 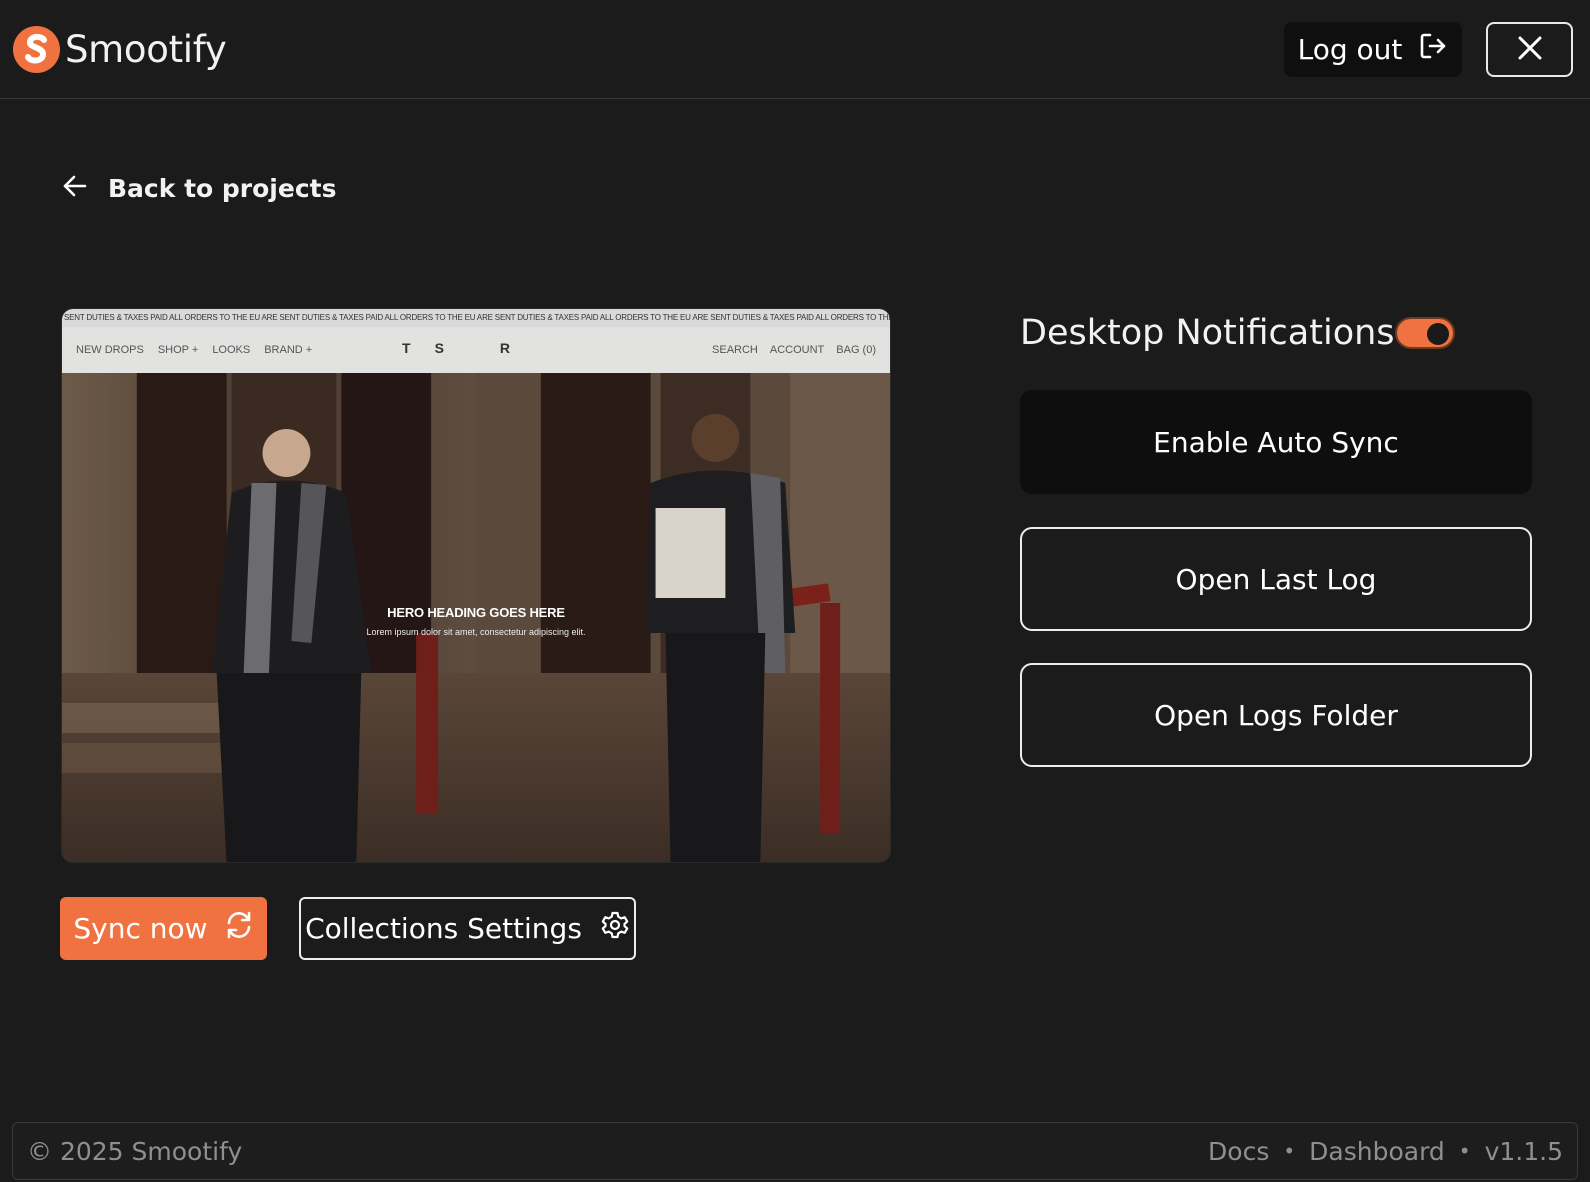 I want to click on desktop-notifications-label: Desktop Notifications, so click(x=1207, y=333).